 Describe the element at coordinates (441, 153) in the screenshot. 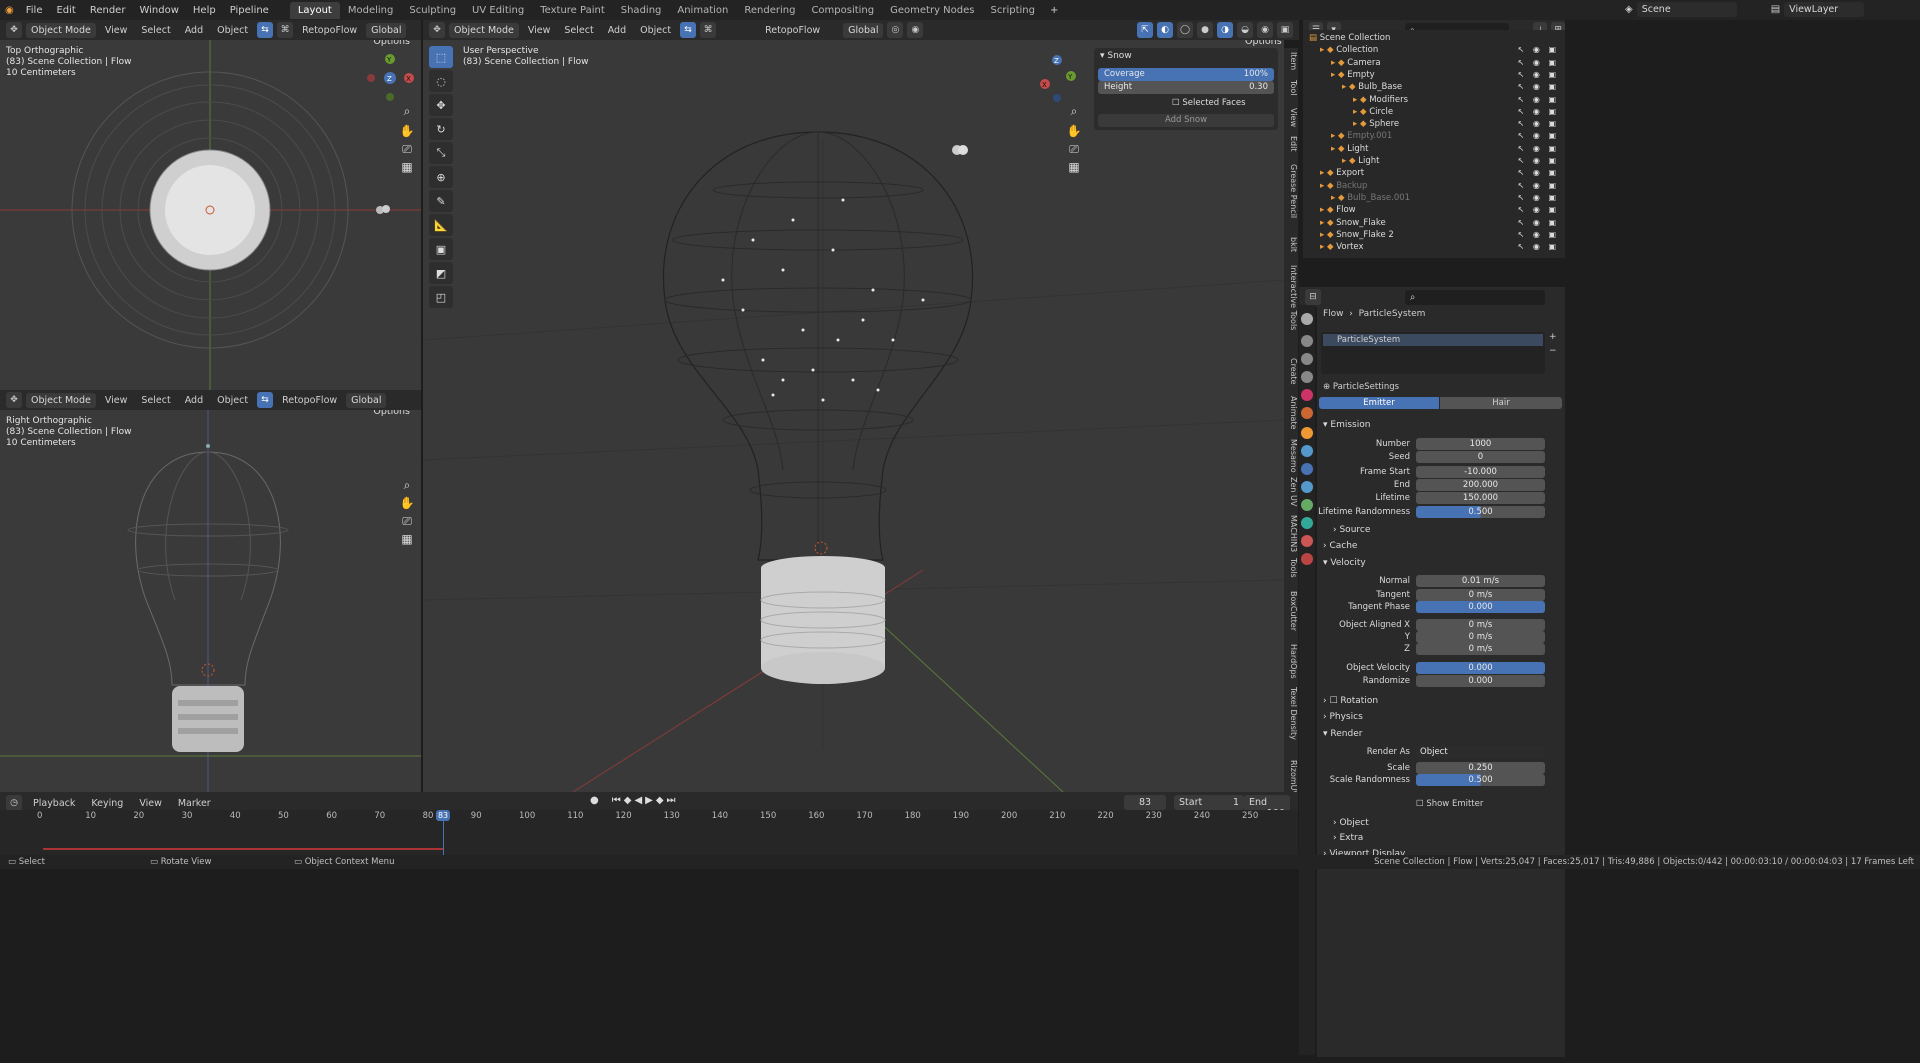

I see `scale-icon: ⤡` at that location.